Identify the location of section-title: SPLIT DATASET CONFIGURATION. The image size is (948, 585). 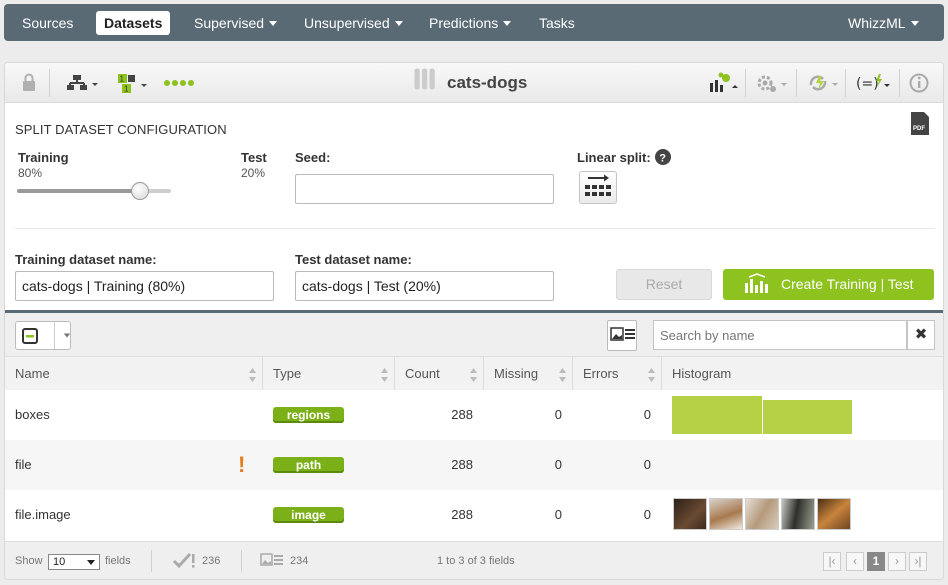
(121, 129).